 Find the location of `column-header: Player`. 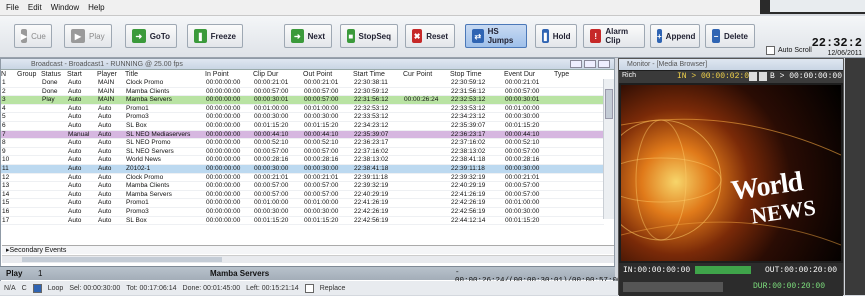

column-header: Player is located at coordinates (111, 74).